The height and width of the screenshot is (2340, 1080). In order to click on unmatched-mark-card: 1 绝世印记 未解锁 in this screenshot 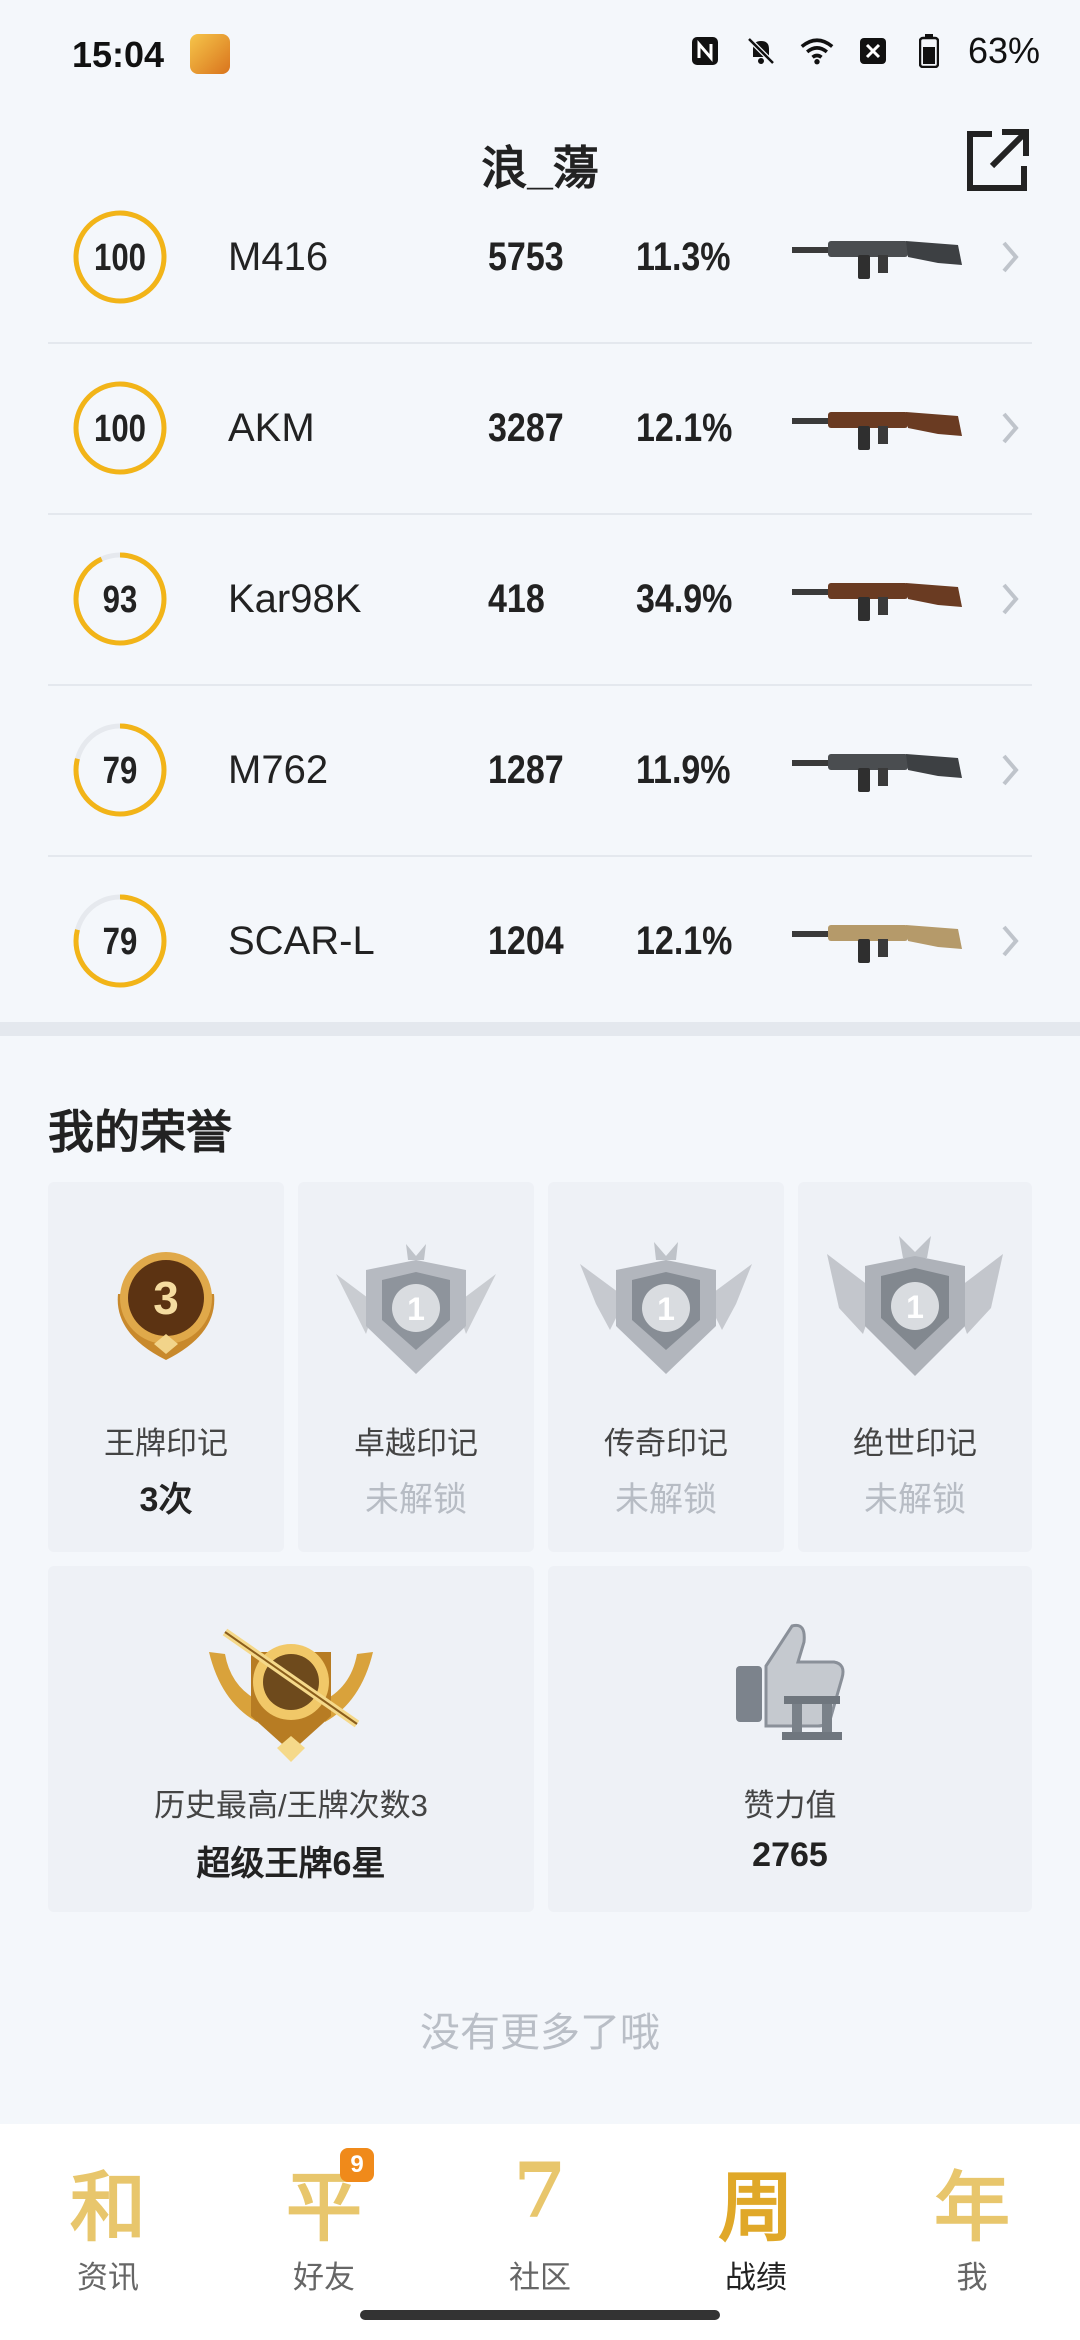, I will do `click(915, 1367)`.